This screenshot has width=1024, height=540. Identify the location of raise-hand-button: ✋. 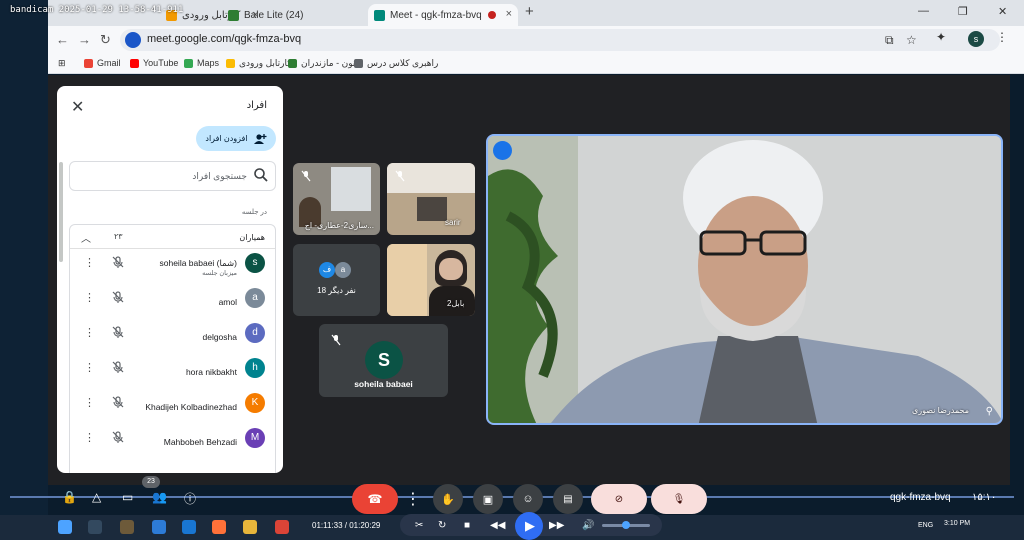
(448, 499).